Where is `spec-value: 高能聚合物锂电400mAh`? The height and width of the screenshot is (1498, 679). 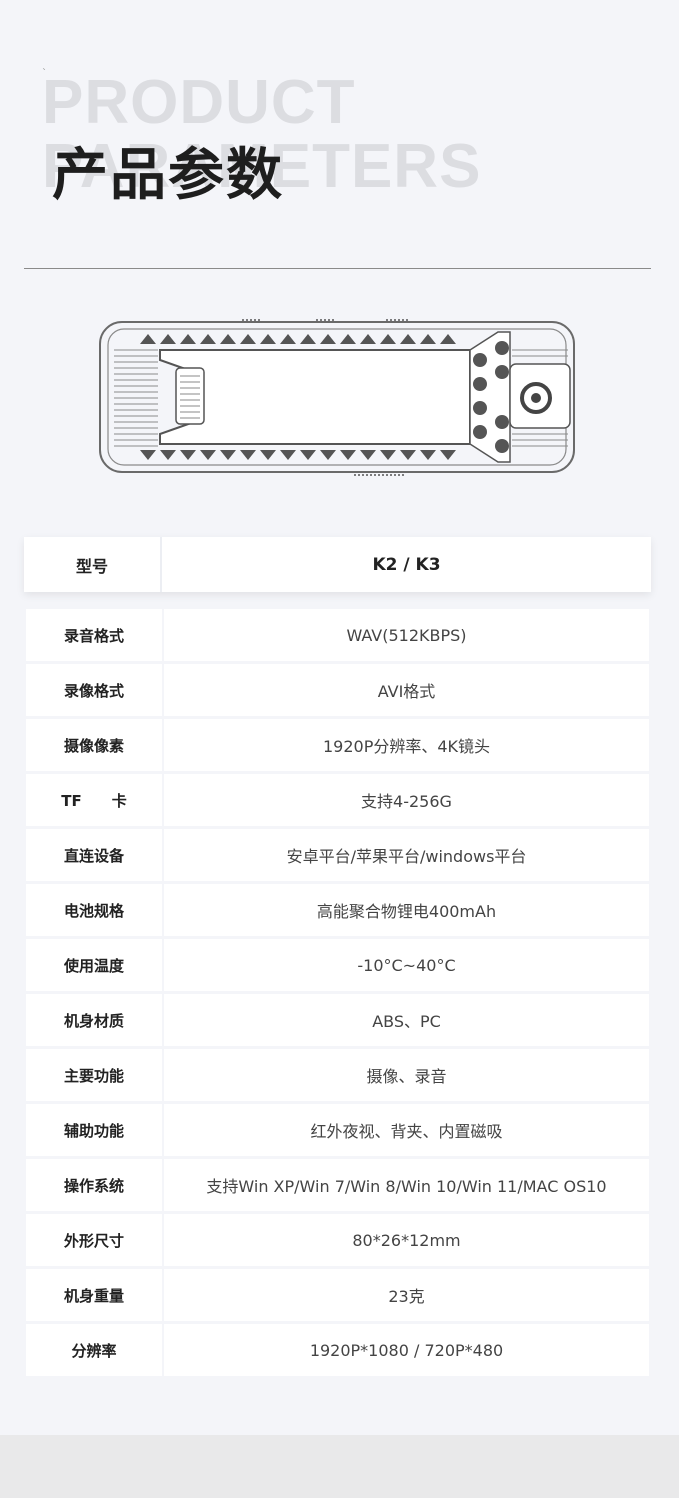
spec-value: 高能聚合物锂电400mAh is located at coordinates (406, 910).